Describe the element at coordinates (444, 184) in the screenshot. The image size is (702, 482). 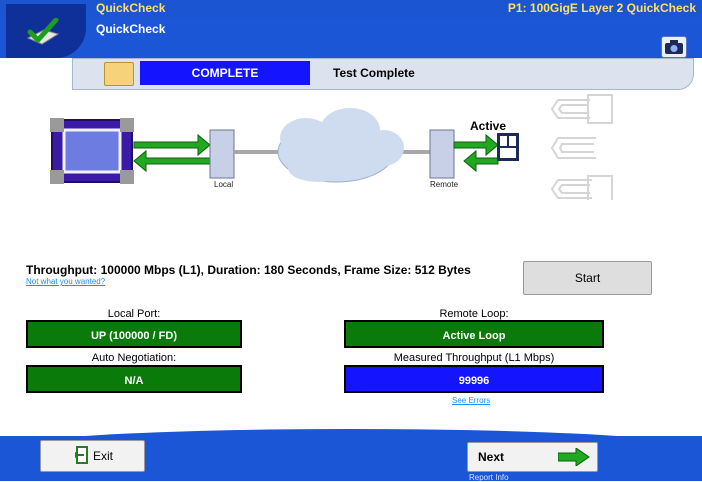
I see `remote-label: Remote` at that location.